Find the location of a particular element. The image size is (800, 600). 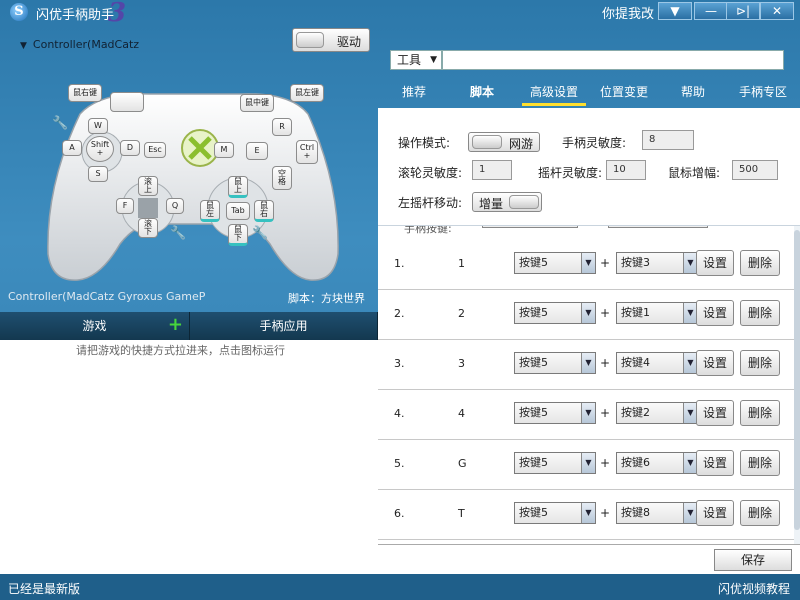

mapping-row: 4. 4 按键5 ▼ + 按键2 ▼ 设置 删除 is located at coordinates (586, 415).